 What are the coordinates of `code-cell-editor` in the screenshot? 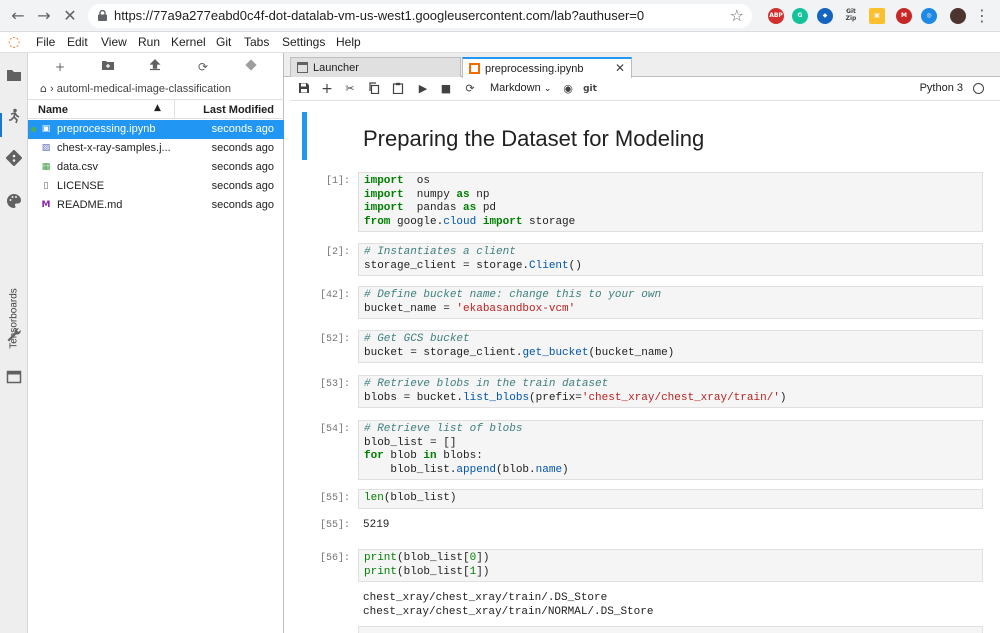 It's located at (670, 629).